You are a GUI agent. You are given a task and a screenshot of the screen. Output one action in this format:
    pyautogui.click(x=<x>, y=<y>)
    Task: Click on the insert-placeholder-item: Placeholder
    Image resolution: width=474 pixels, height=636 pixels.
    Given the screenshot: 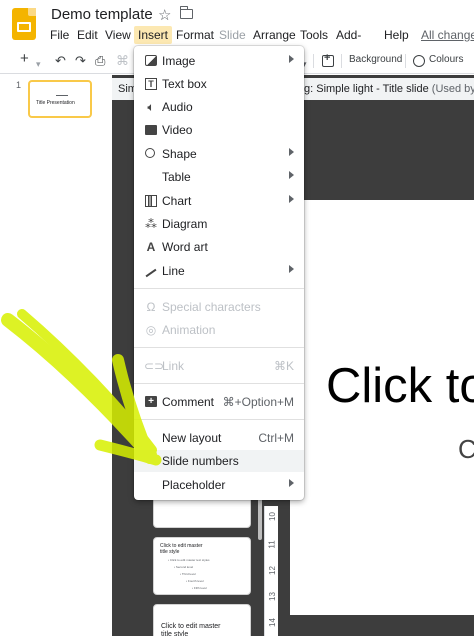 What is the action you would take?
    pyautogui.click(x=219, y=485)
    